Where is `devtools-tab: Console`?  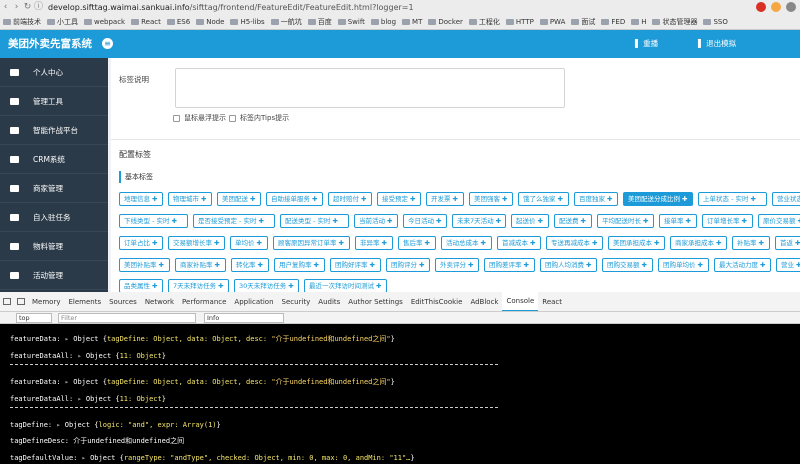
devtools-tab: Console is located at coordinates (520, 301).